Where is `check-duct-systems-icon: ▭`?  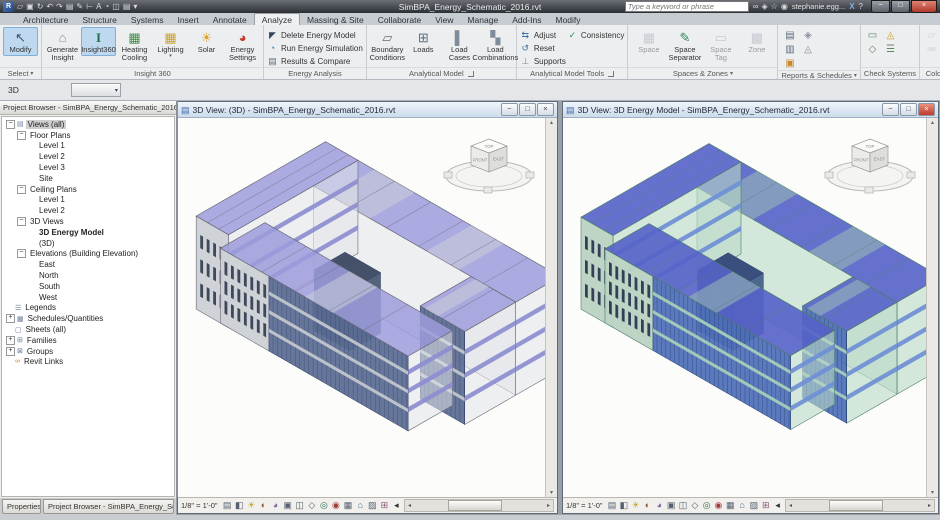 check-duct-systems-icon: ▭ is located at coordinates (872, 35).